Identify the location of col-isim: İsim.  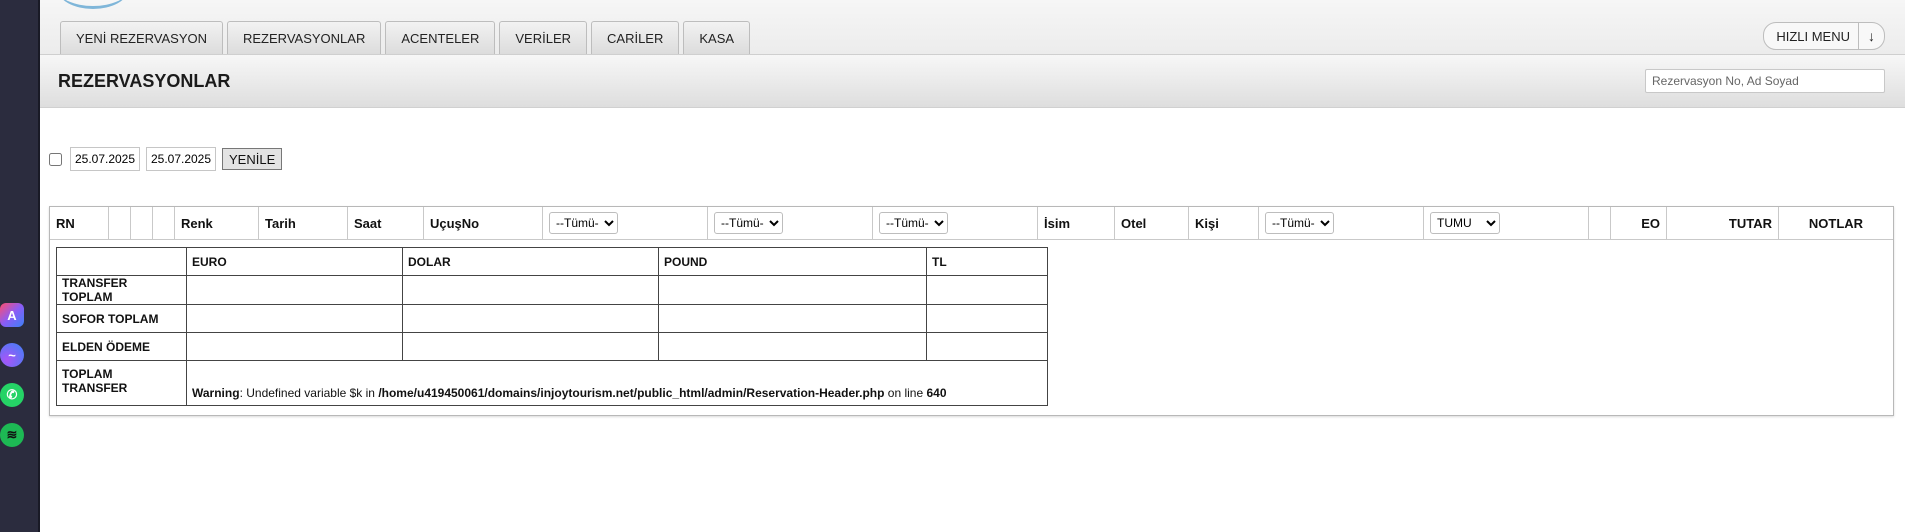
(1076, 223).